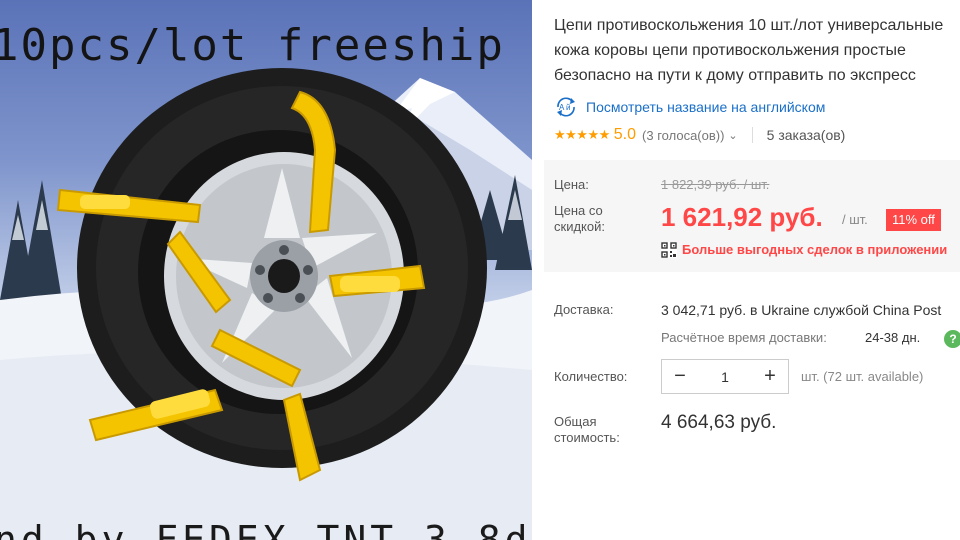  What do you see at coordinates (584, 309) in the screenshot?
I see `shipping-label: Доставка:` at bounding box center [584, 309].